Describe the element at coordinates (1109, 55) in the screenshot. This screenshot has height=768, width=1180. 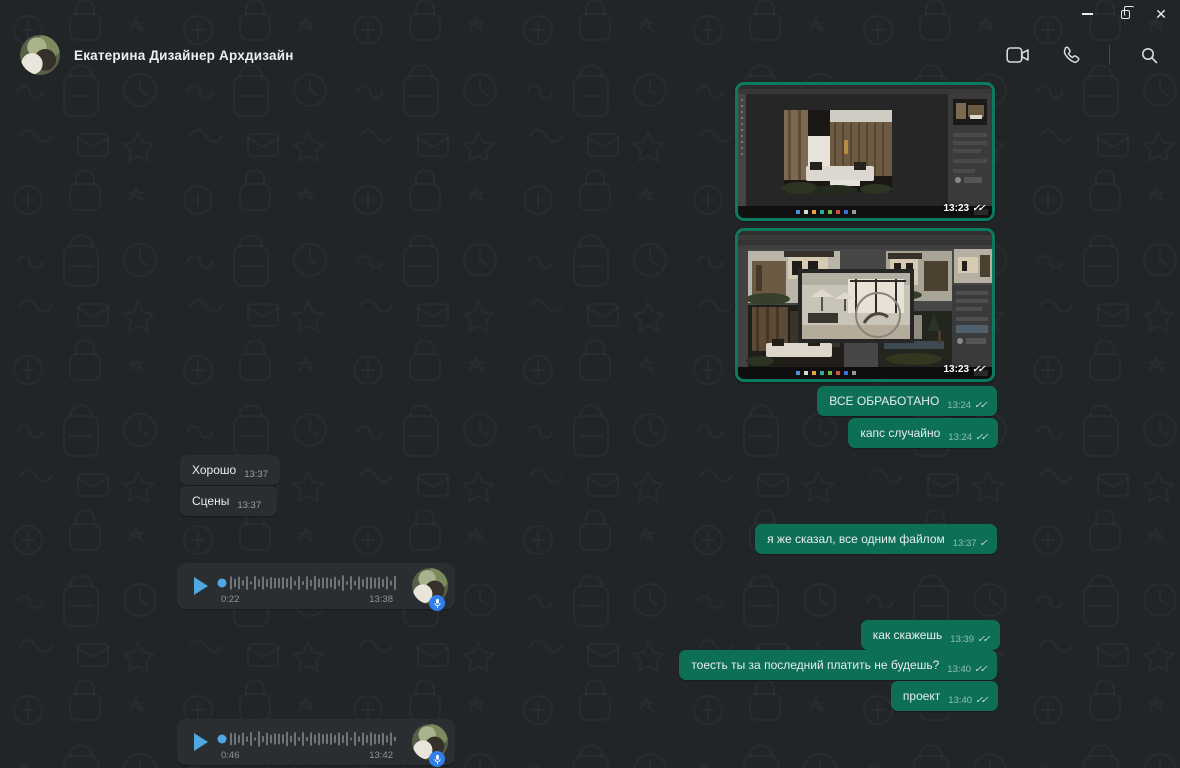
I see `header-divider` at that location.